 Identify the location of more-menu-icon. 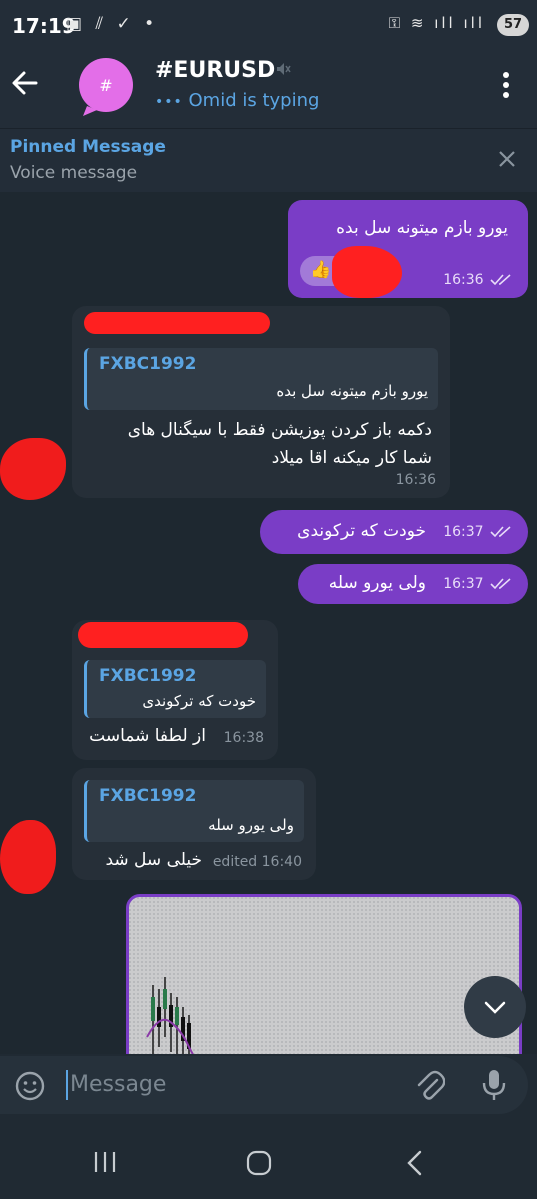
(506, 85).